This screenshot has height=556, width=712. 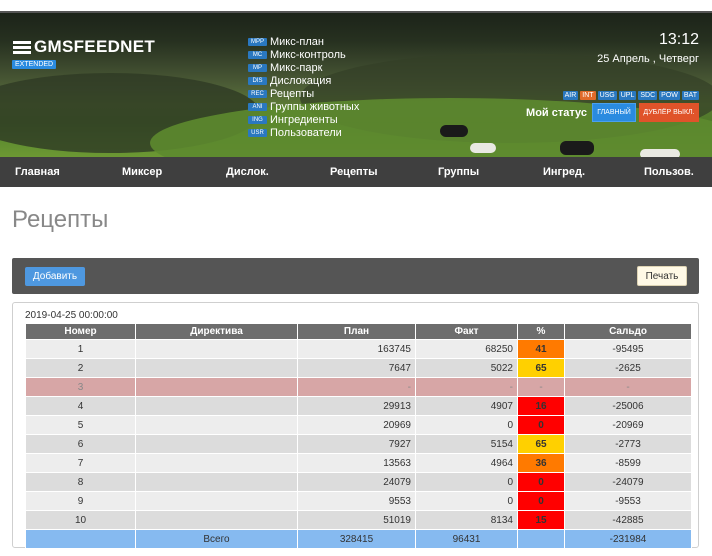 What do you see at coordinates (80, 387) in the screenshot?
I see `row-number: 3` at bounding box center [80, 387].